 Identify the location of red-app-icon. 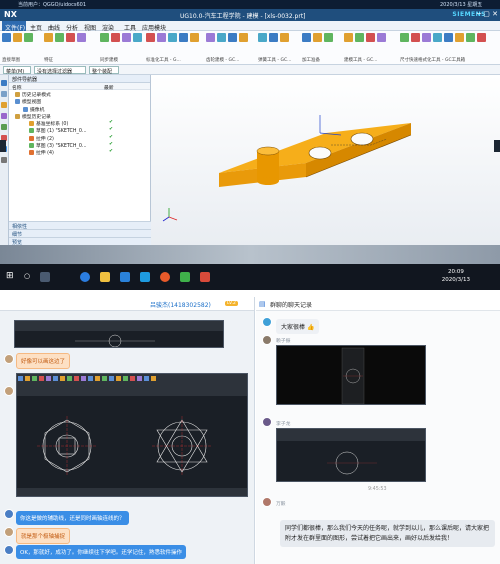
(165, 277).